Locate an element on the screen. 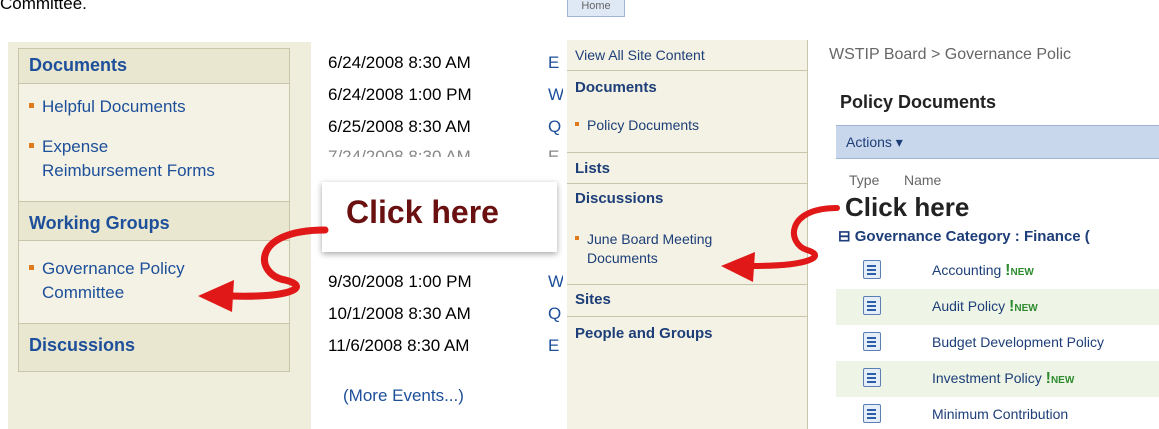 The height and width of the screenshot is (429, 1159). nav-heading-people-and-groups: People and Groups is located at coordinates (644, 333).